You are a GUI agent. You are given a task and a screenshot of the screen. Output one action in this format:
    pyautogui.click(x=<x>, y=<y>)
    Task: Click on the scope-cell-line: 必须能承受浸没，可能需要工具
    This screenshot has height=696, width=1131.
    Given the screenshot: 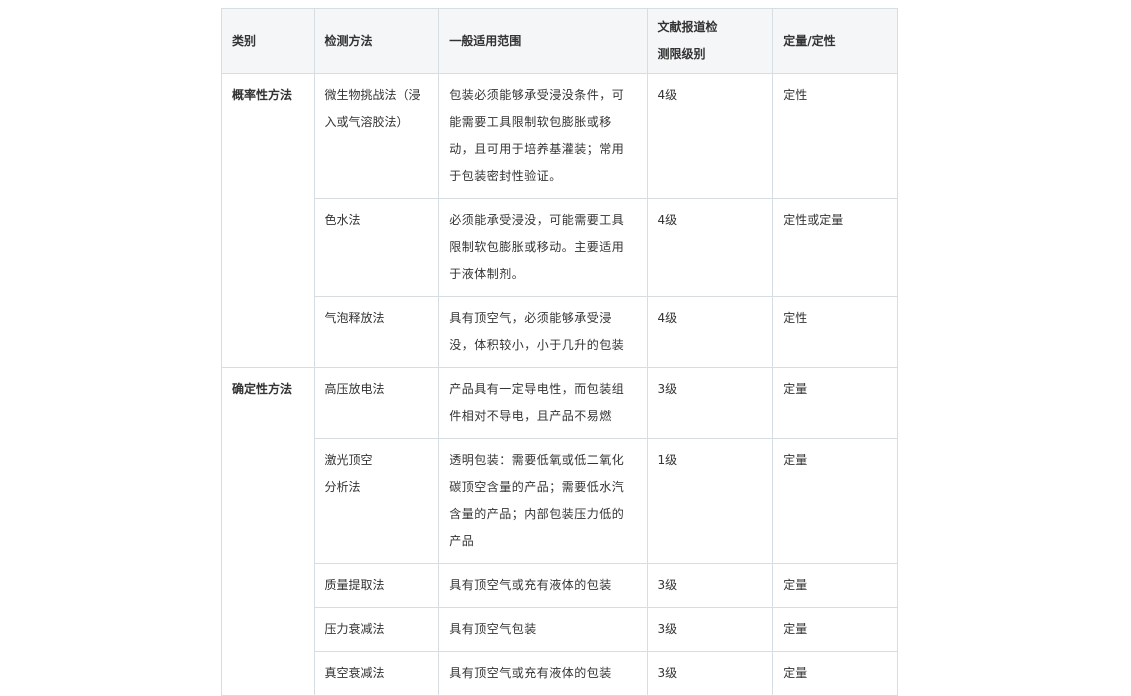 What is the action you would take?
    pyautogui.click(x=537, y=220)
    